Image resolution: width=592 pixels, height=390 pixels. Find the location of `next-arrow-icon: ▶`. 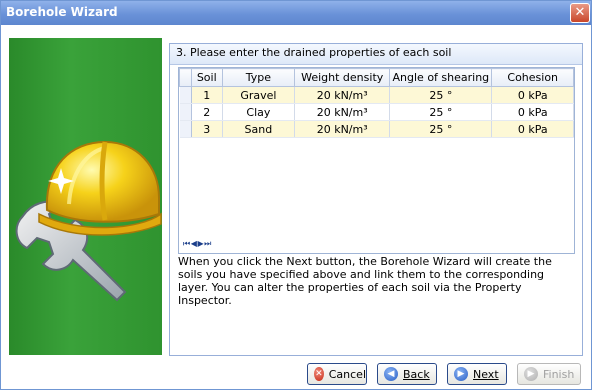

next-arrow-icon: ▶ is located at coordinates (461, 374).